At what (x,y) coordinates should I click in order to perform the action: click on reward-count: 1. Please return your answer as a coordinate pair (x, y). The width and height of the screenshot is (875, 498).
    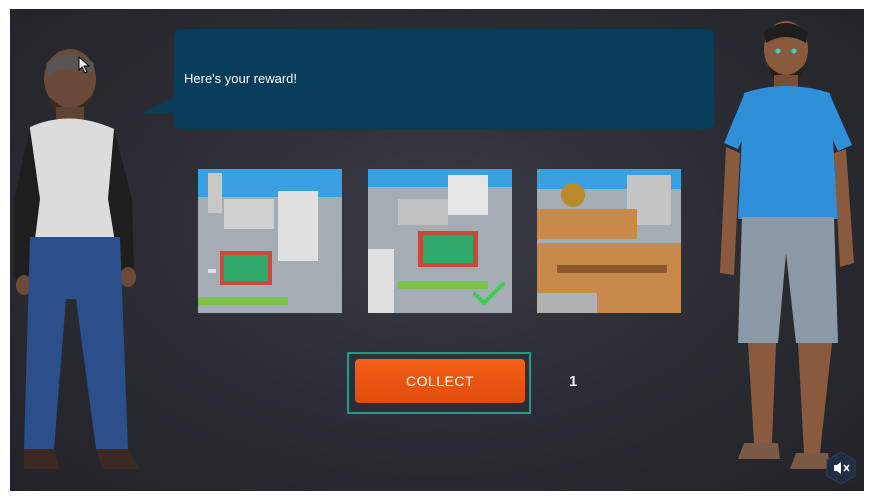
    Looking at the image, I should click on (573, 381).